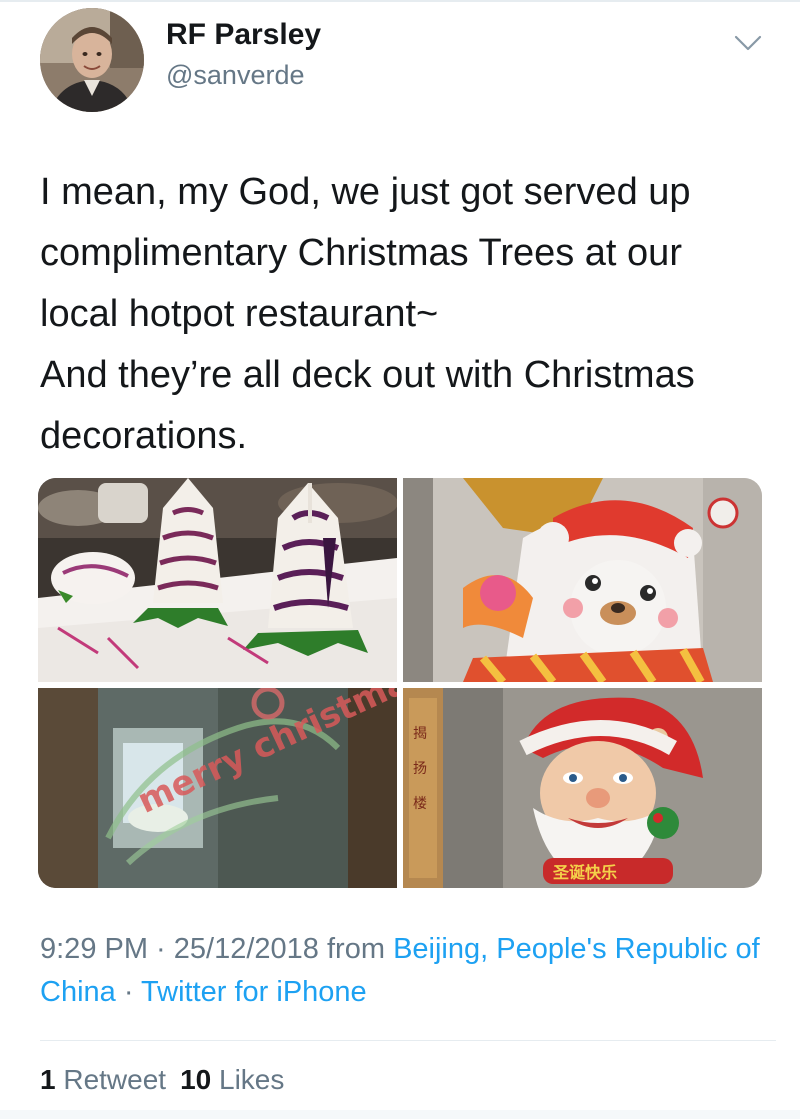  What do you see at coordinates (239, 314) in the screenshot?
I see `tweet-text-line: local hotpot restaurant~` at bounding box center [239, 314].